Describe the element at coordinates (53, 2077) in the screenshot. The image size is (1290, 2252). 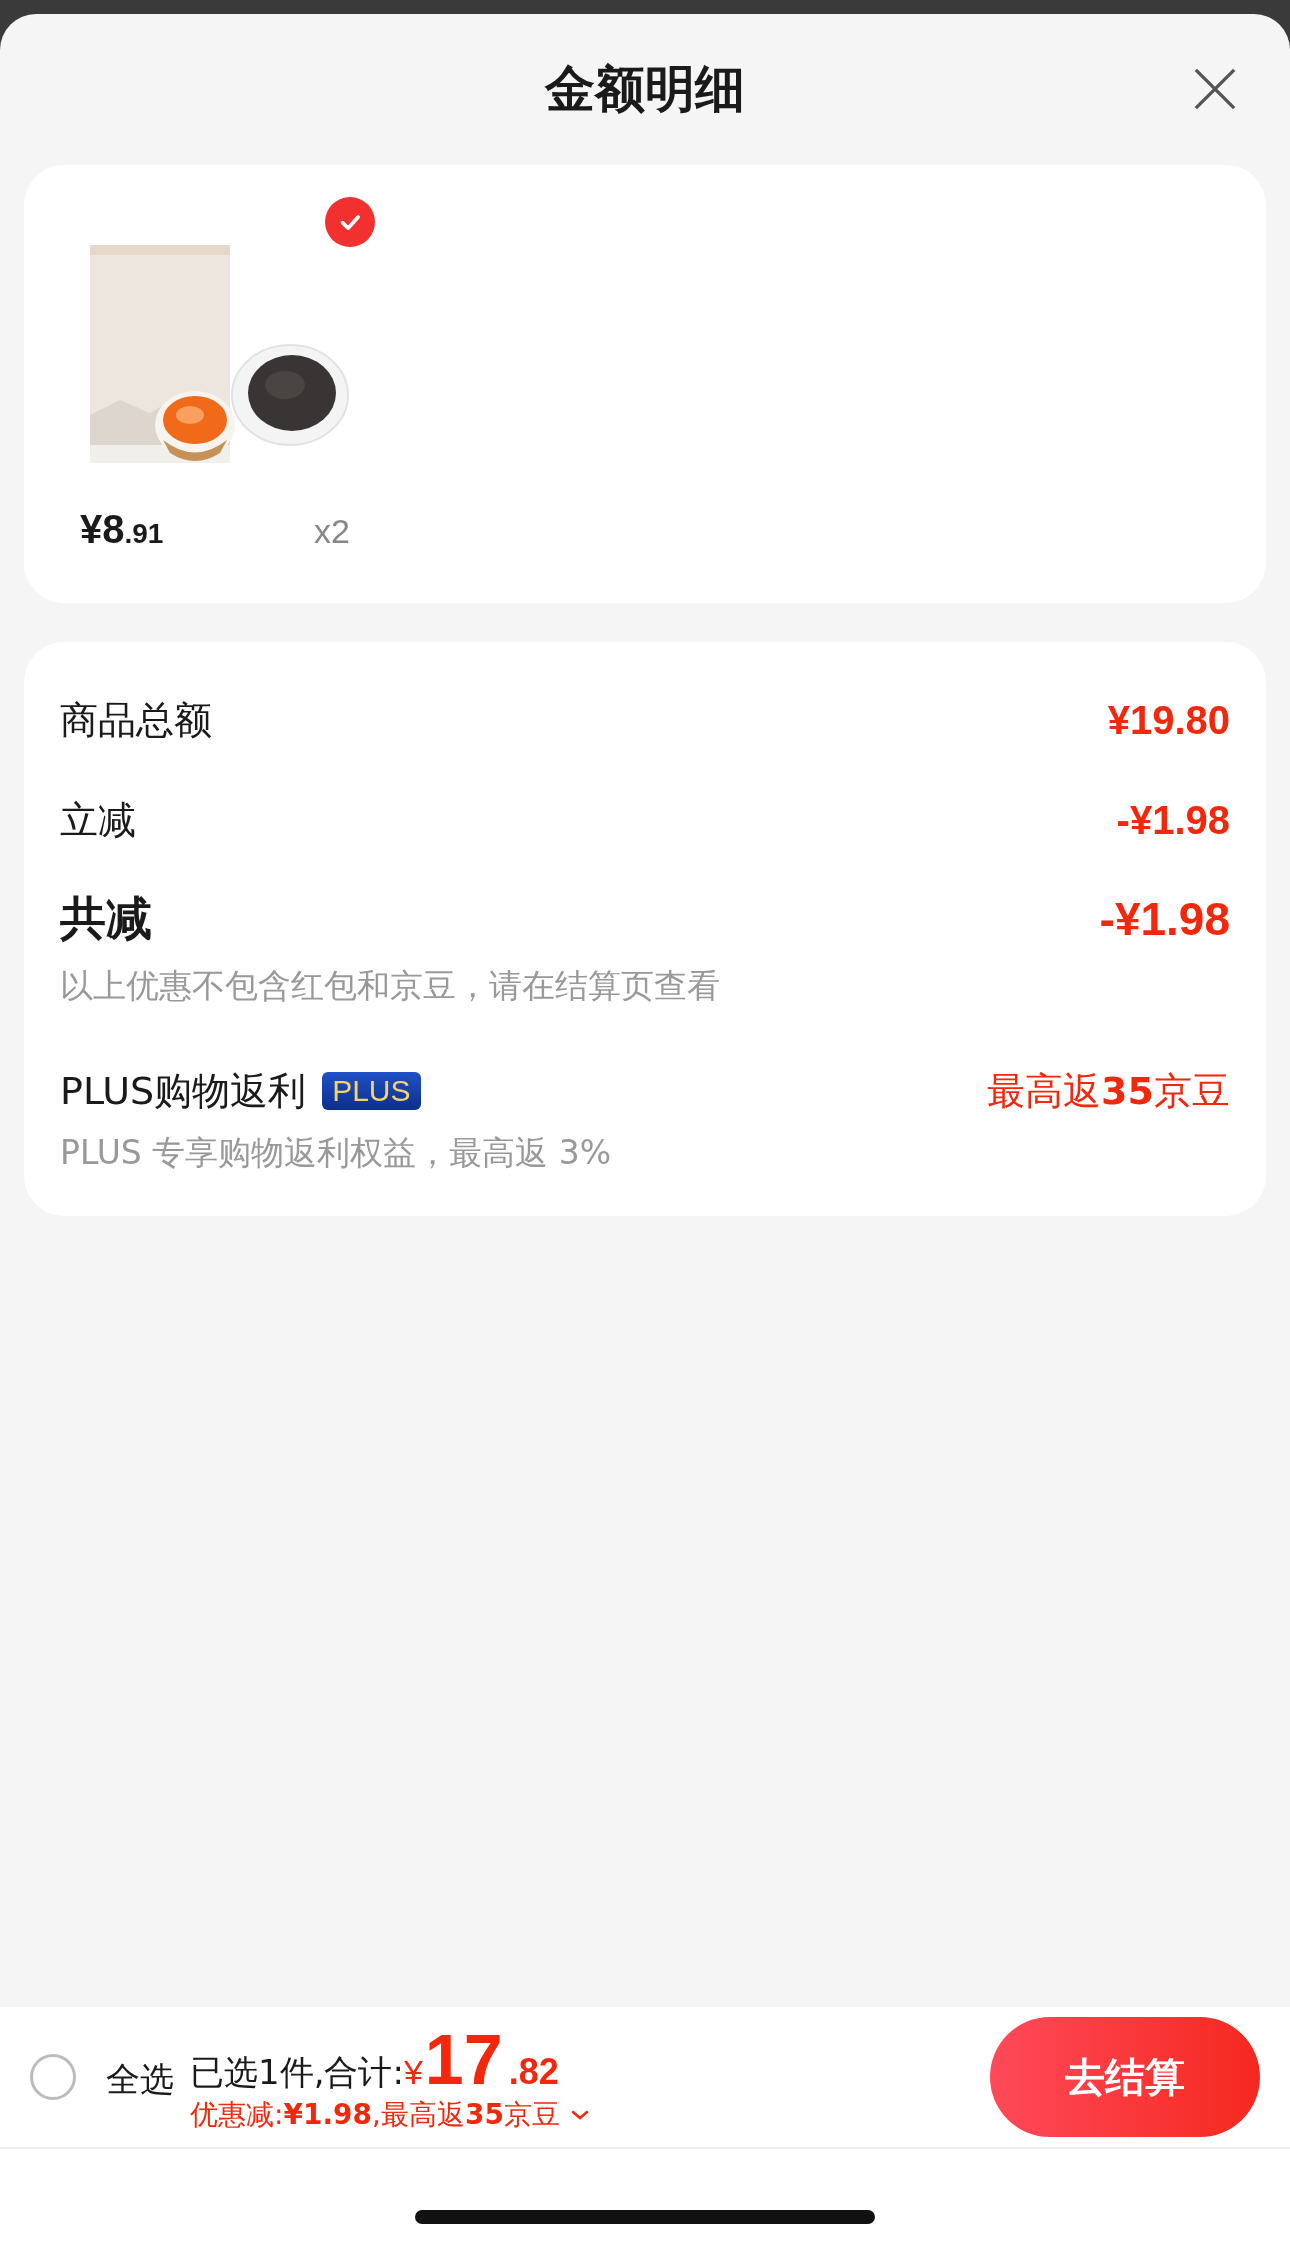
I see `select-all-radio` at that location.